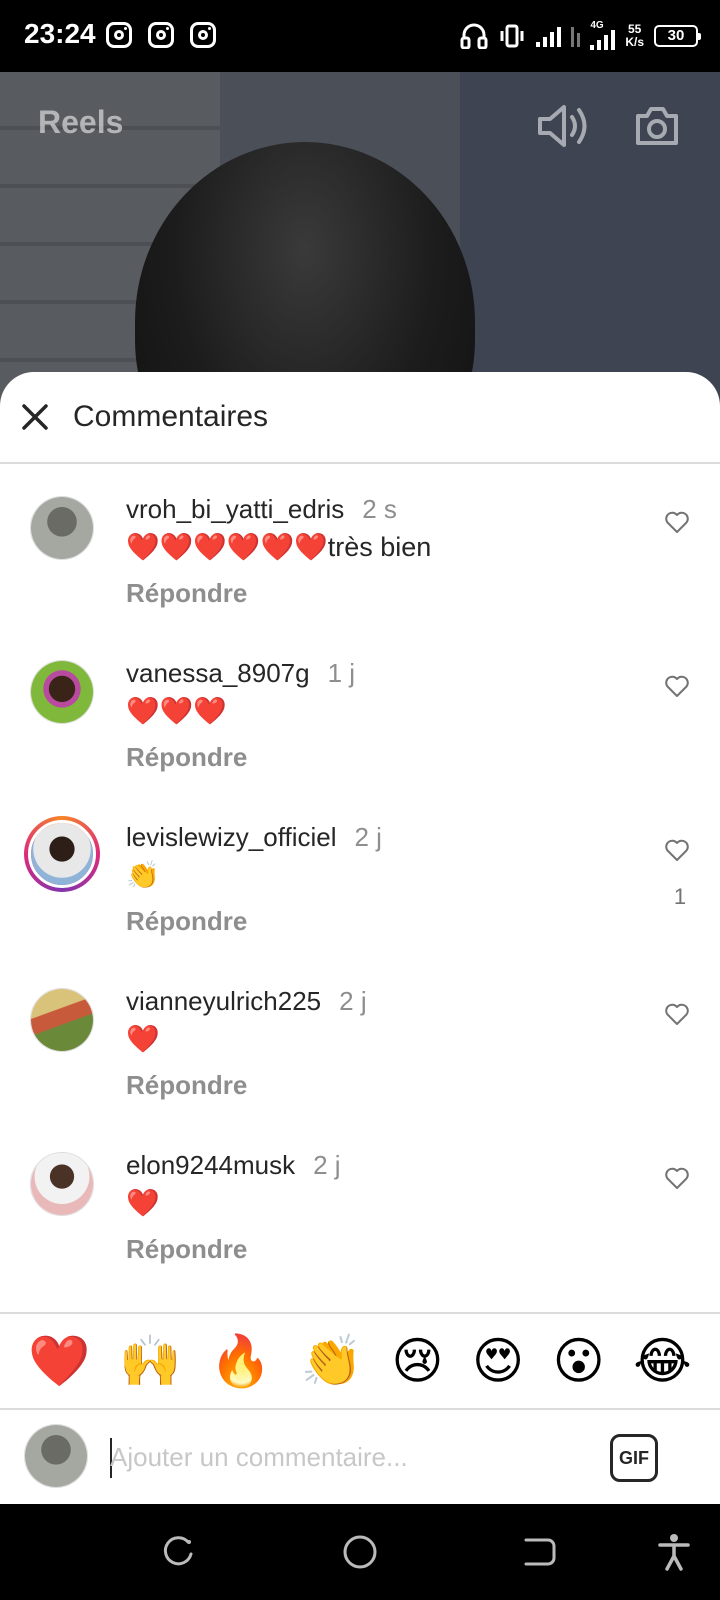 The image size is (720, 1600). What do you see at coordinates (150, 1361) in the screenshot?
I see `emoji-raising-hands-button: 🙌` at bounding box center [150, 1361].